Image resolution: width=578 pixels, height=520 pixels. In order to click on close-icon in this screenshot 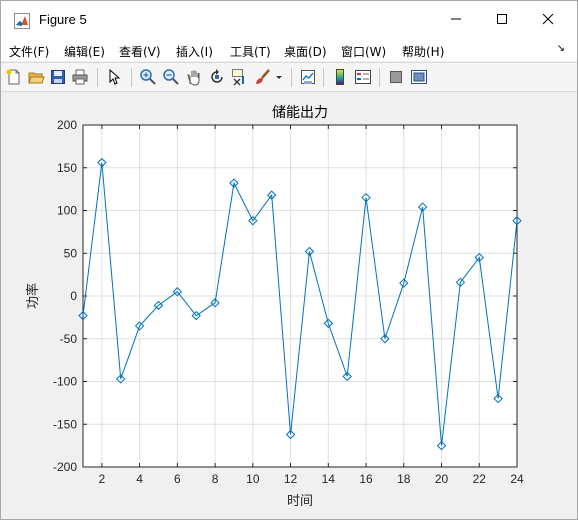, I will do `click(548, 20)`.